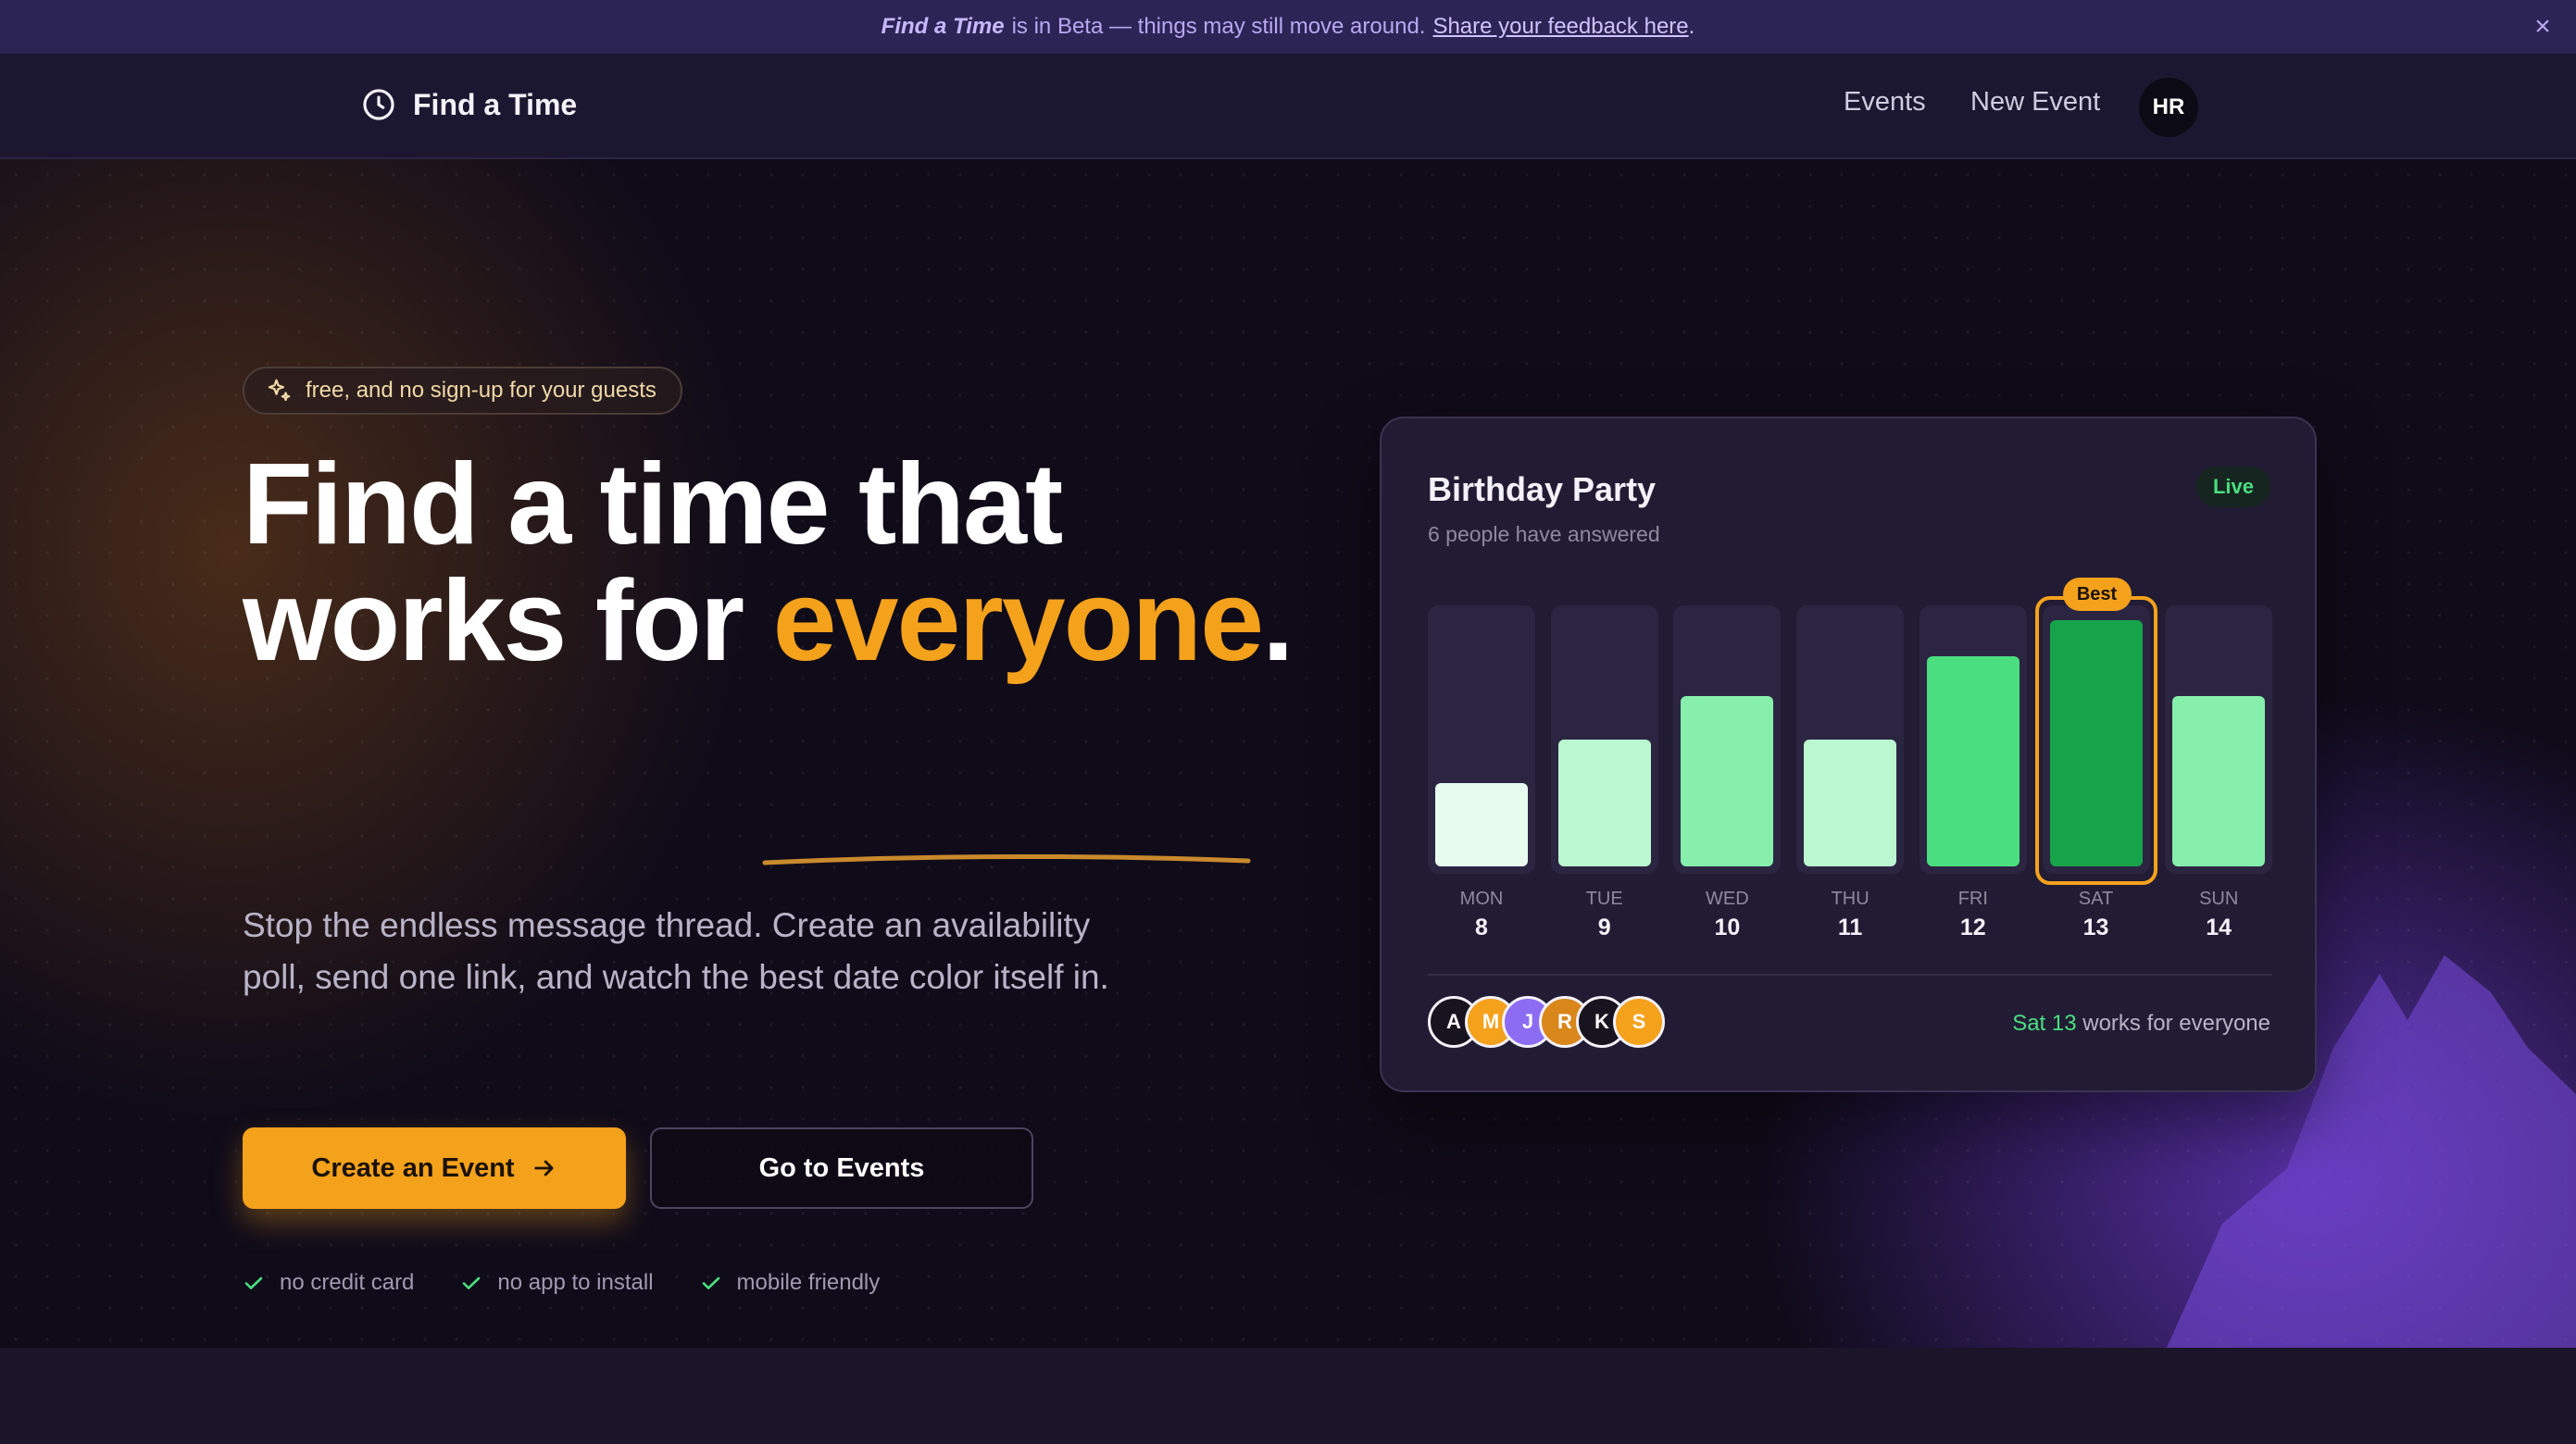 The image size is (2576, 1444). I want to click on day-name-label: SUN, so click(2219, 899).